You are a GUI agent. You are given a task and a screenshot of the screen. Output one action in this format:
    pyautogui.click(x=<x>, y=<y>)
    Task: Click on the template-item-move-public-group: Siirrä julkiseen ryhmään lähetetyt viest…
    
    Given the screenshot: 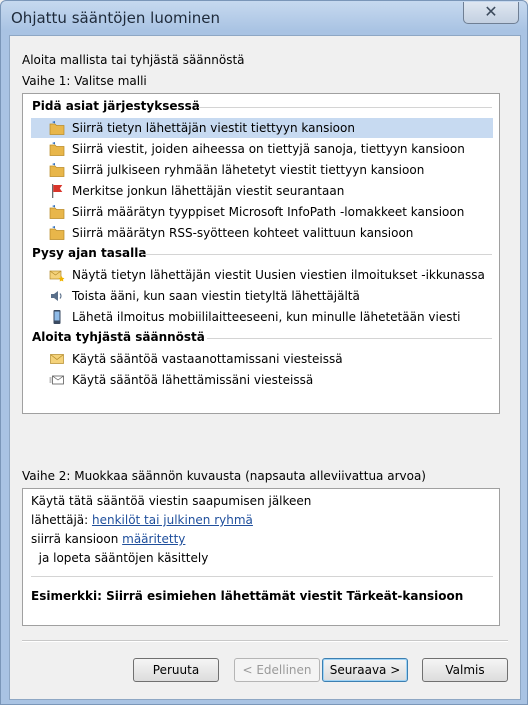 What is the action you would take?
    pyautogui.click(x=262, y=170)
    